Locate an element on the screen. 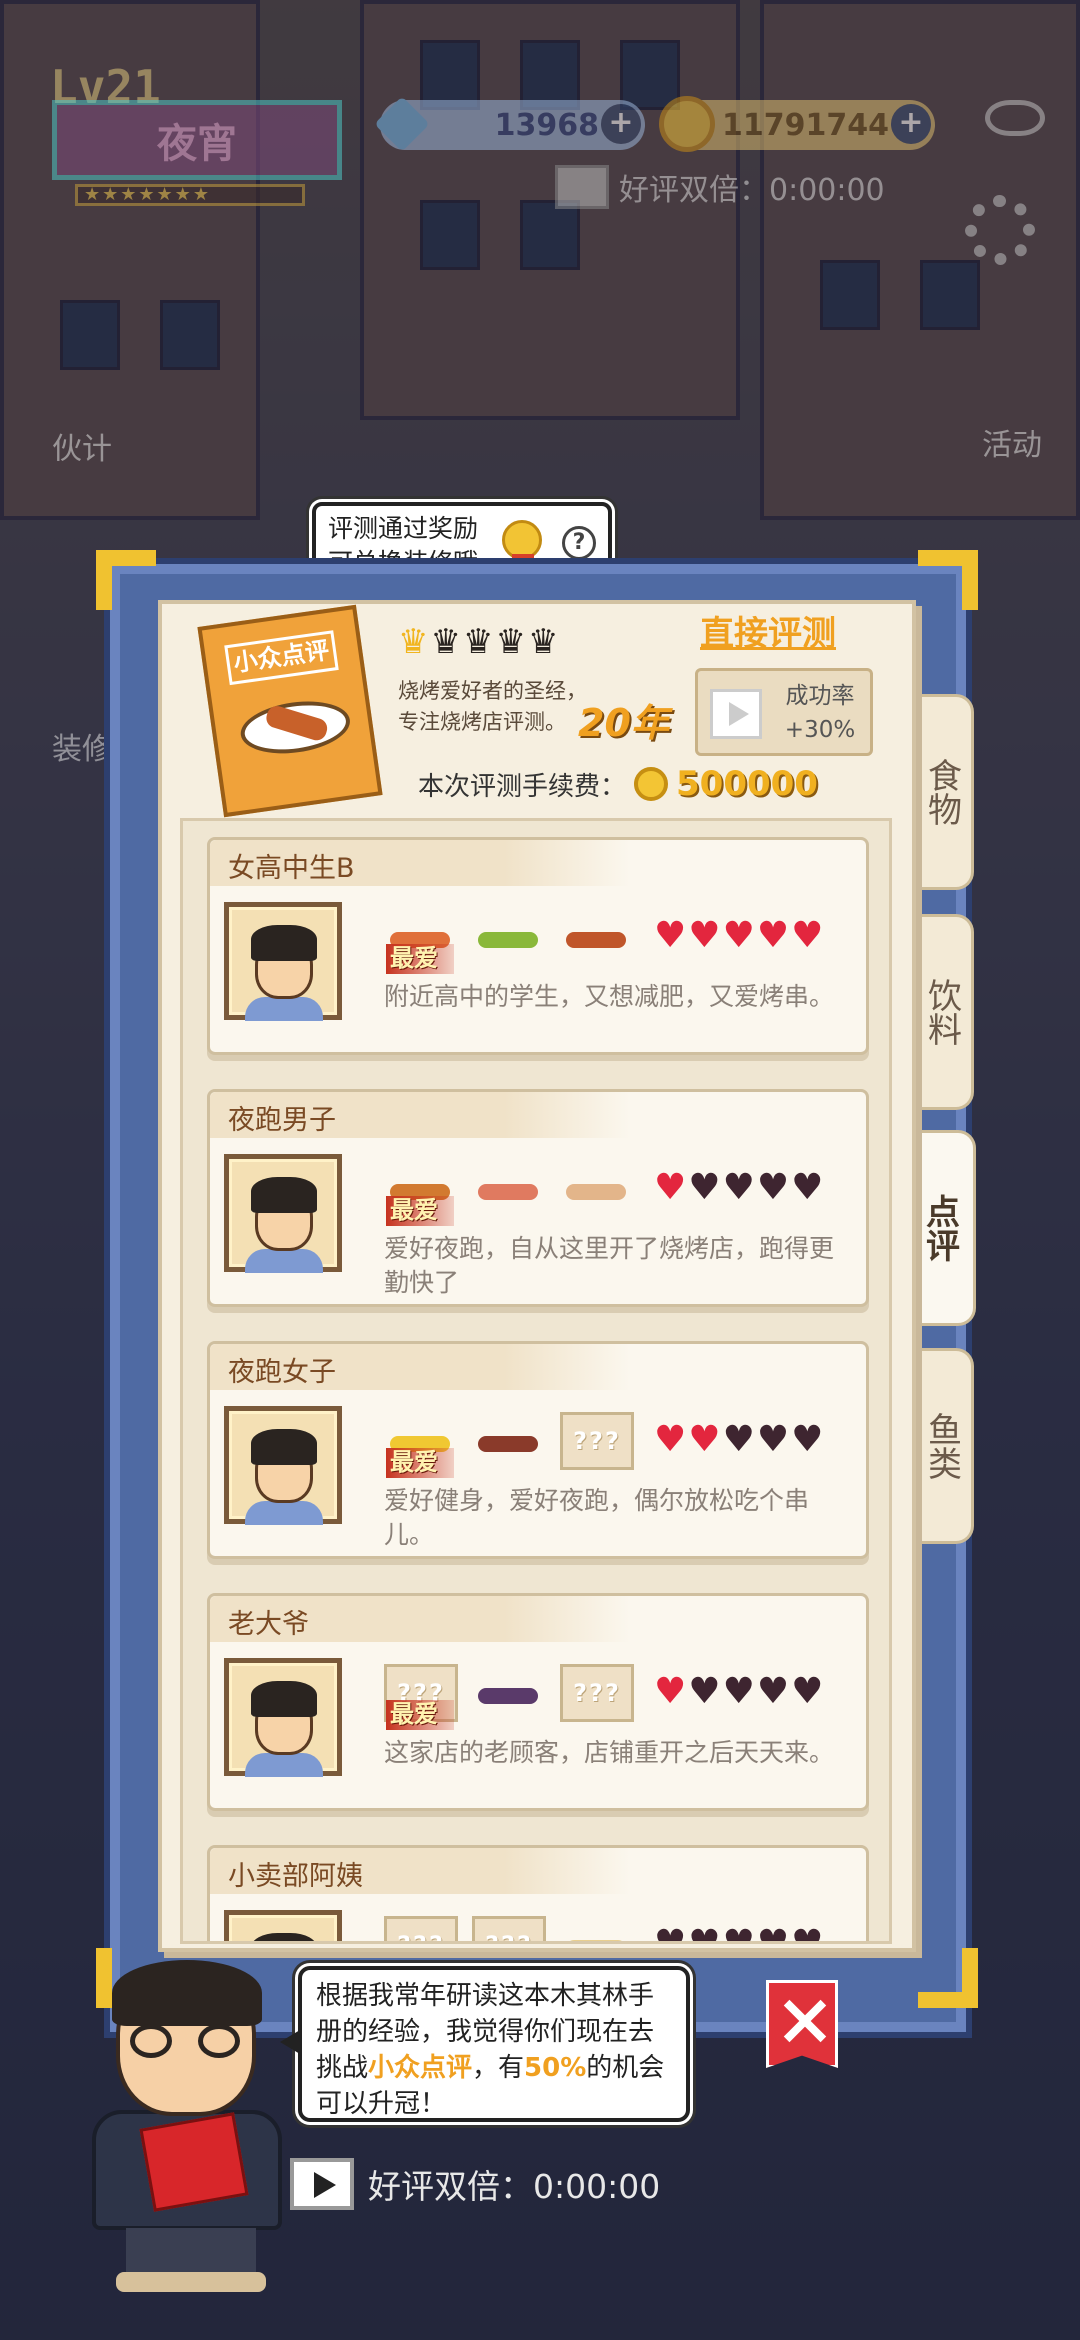  advisor-shoes is located at coordinates (191, 2282).